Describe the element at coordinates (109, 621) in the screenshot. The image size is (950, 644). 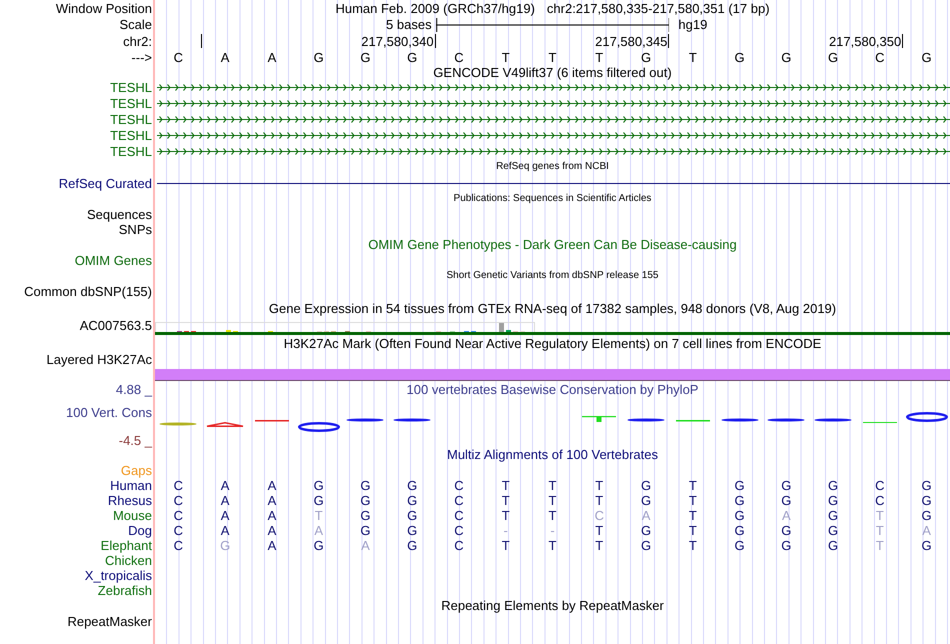
I see `track-label: RepeatMasker` at that location.